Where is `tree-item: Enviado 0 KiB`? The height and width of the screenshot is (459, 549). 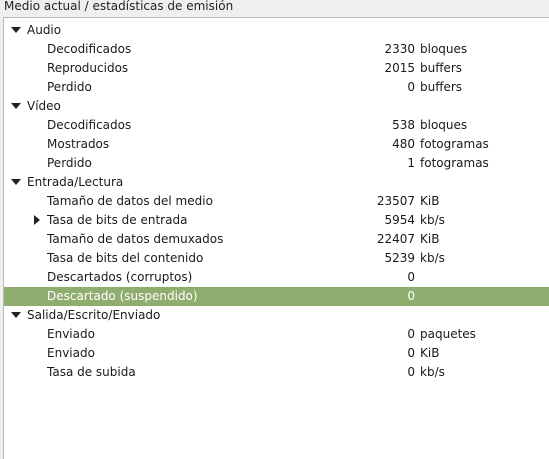
tree-item: Enviado 0 KiB is located at coordinates (276, 353).